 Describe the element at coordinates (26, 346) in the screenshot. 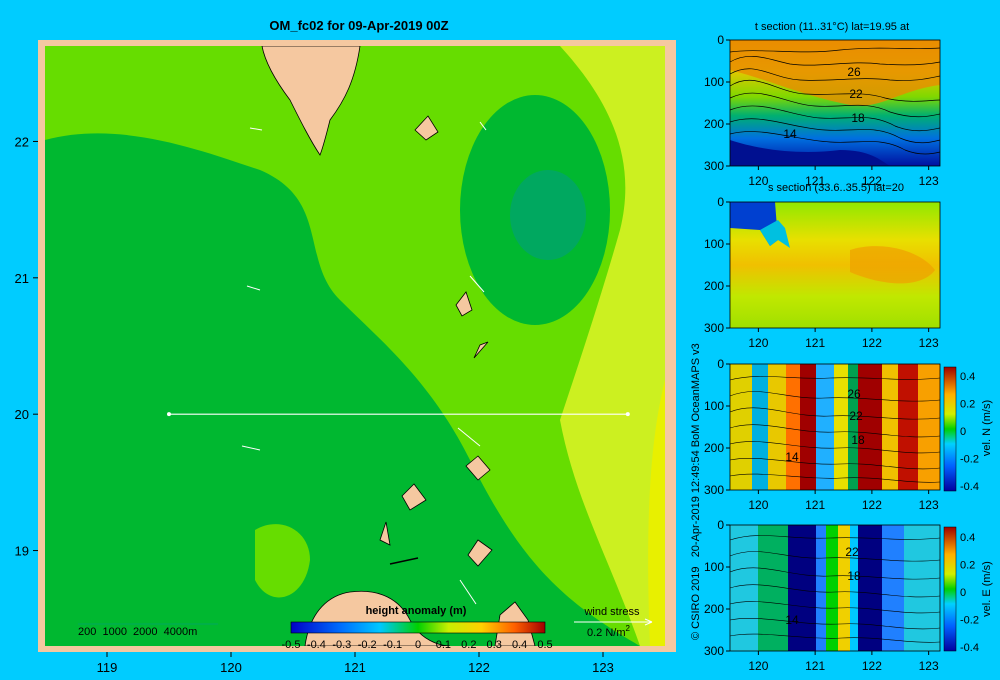

I see `main-map-y-axis: 22 21 20 19` at that location.